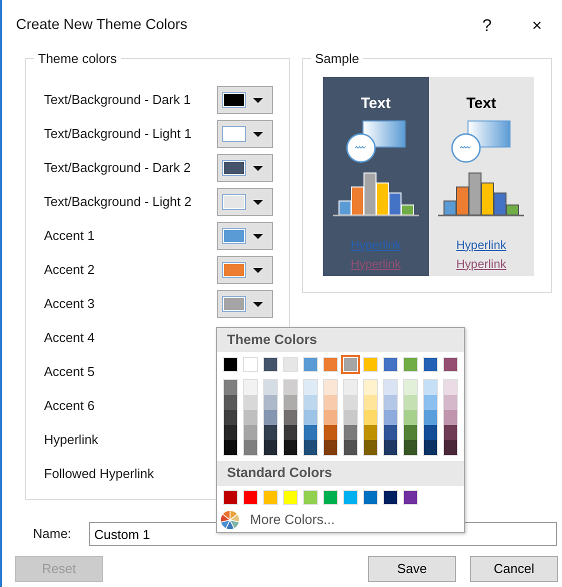 Image resolution: width=562 pixels, height=587 pixels. What do you see at coordinates (340, 473) in the screenshot?
I see `section-heading: Standard Colors` at bounding box center [340, 473].